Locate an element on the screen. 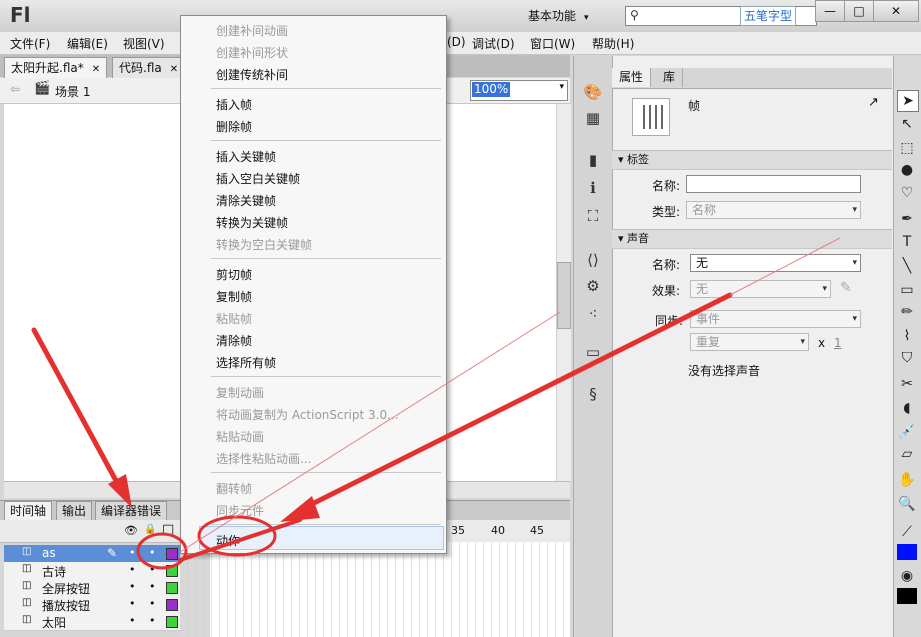  text-tool-icon: T is located at coordinates (907, 242).